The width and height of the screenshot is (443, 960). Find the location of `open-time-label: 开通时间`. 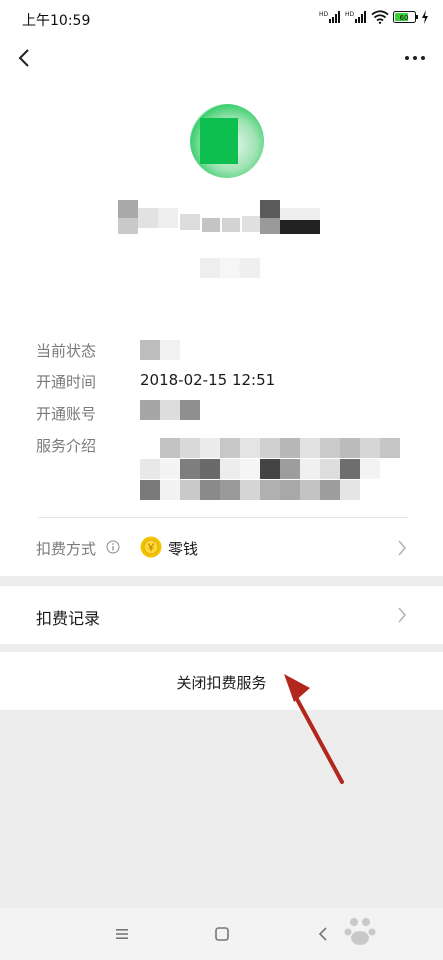

open-time-label: 开通时间 is located at coordinates (66, 382).